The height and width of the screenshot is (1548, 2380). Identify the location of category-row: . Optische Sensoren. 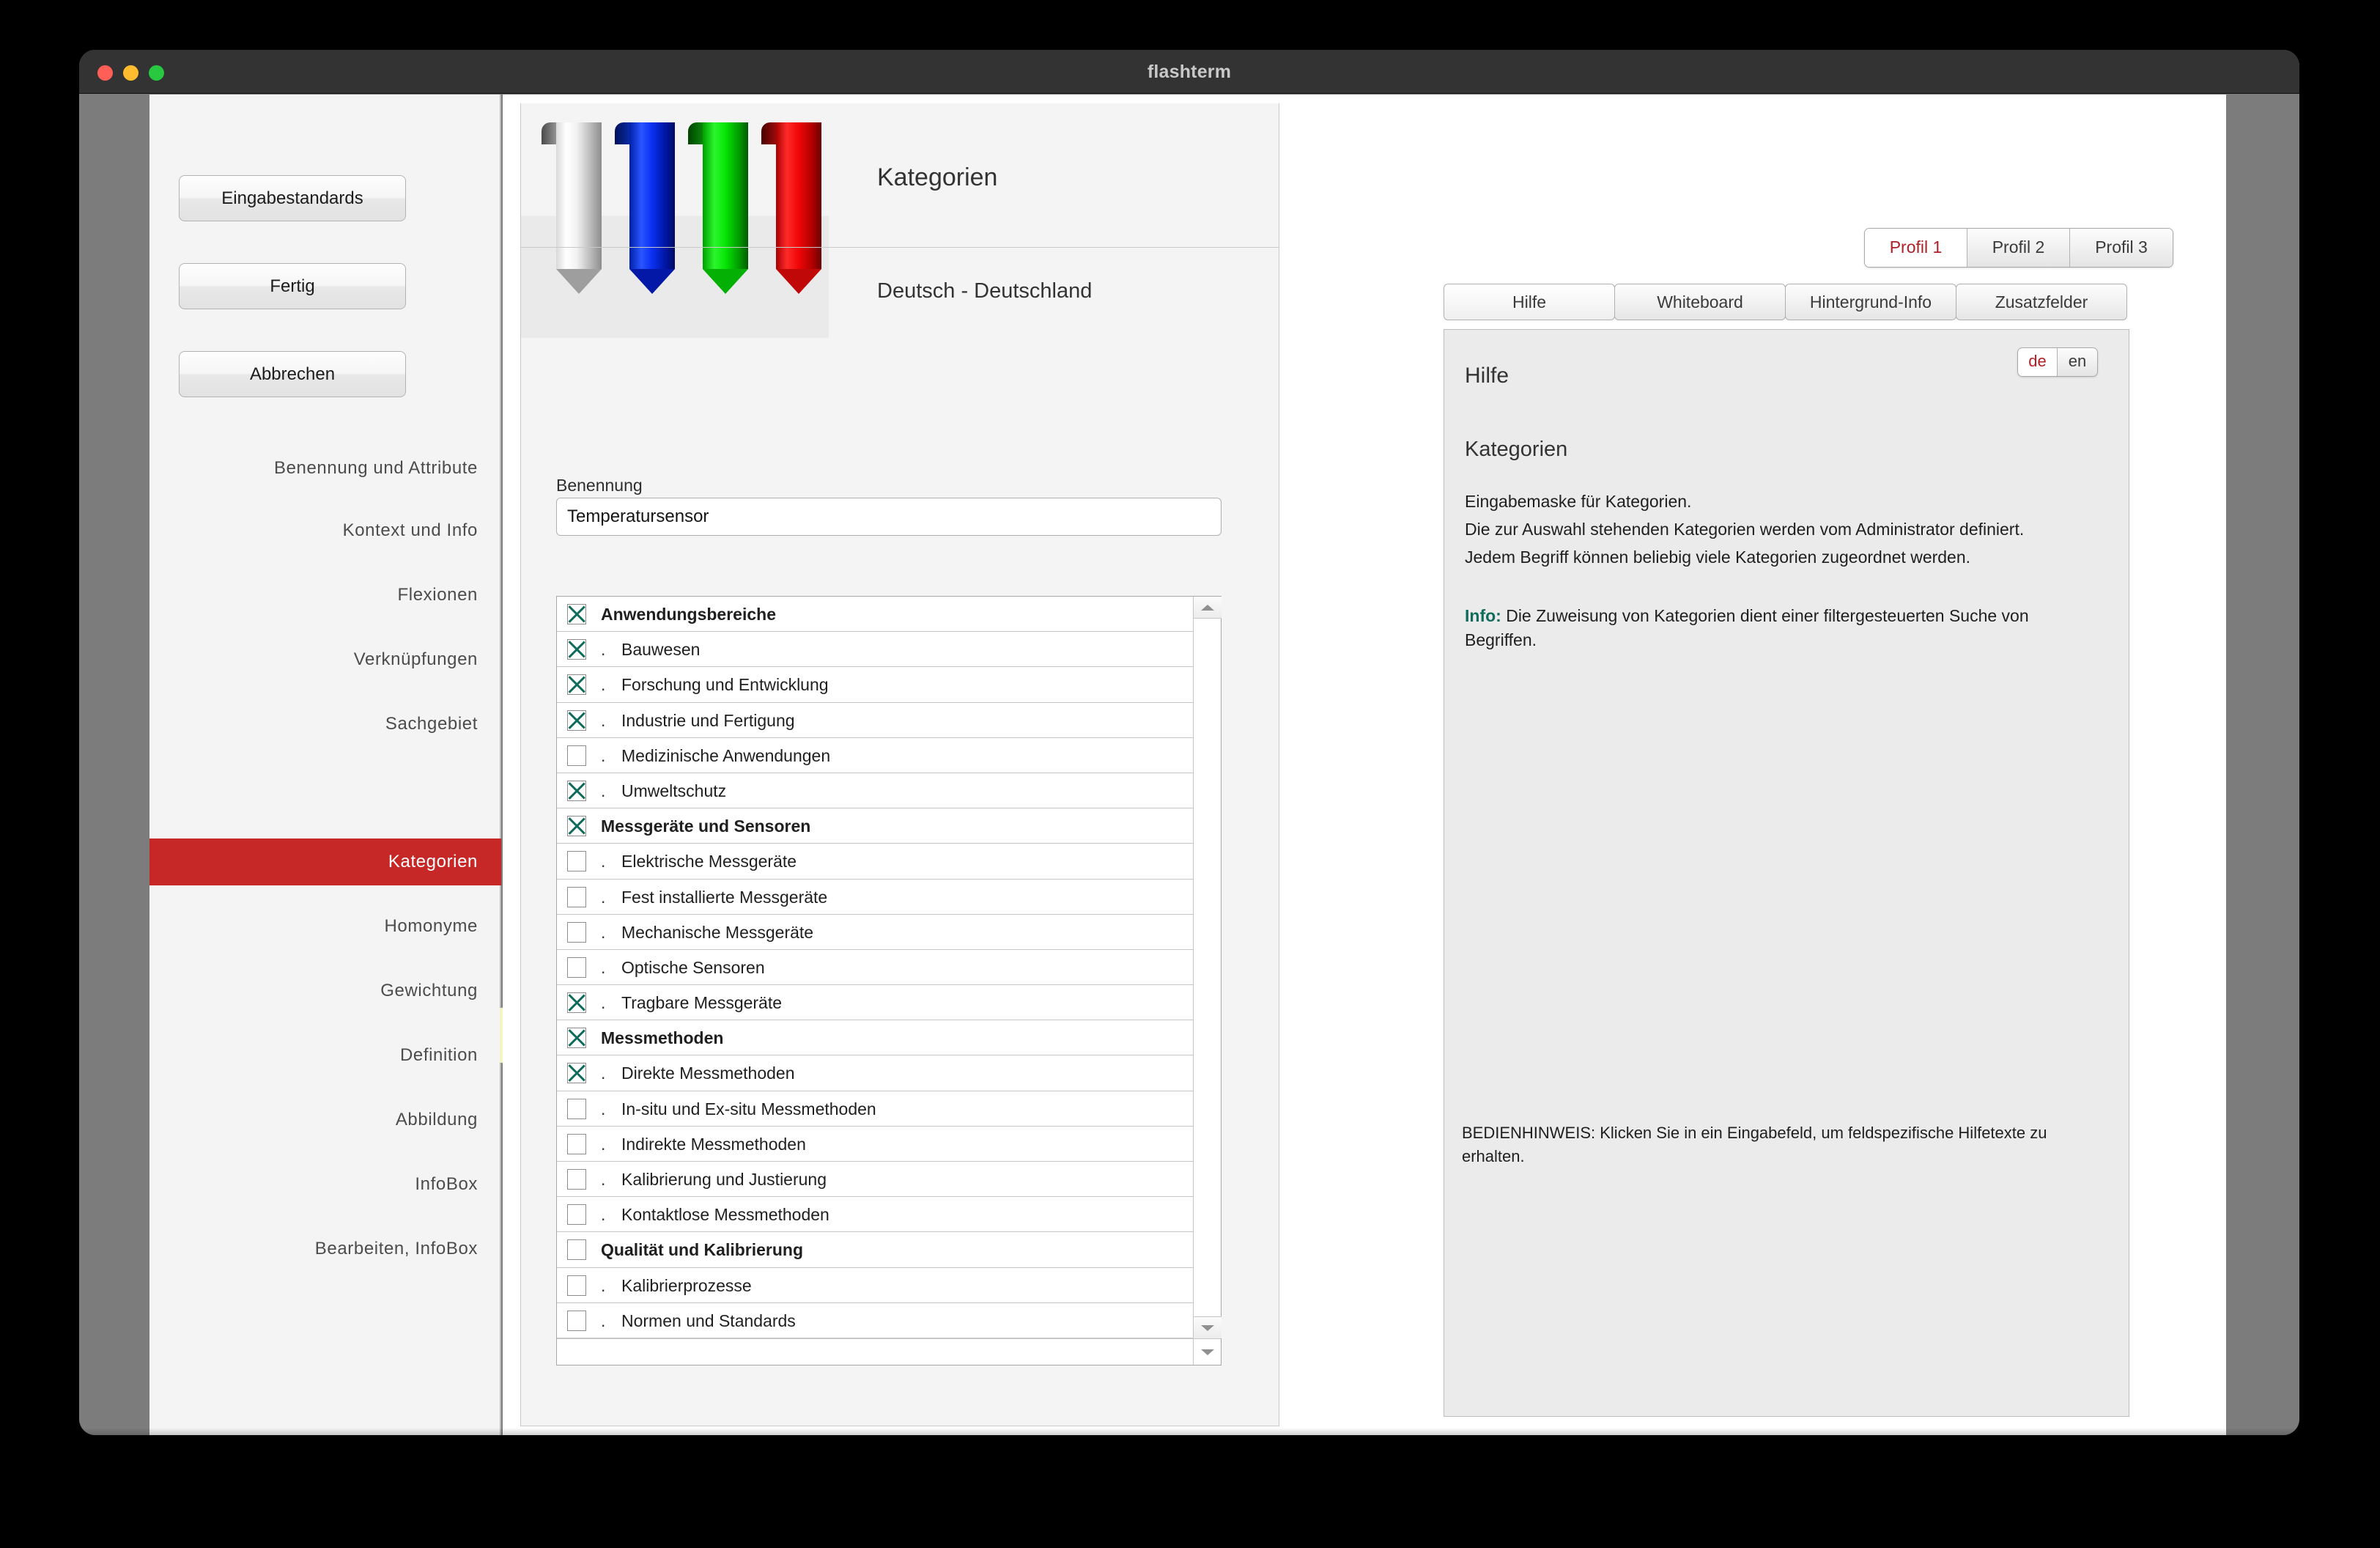
(875, 967).